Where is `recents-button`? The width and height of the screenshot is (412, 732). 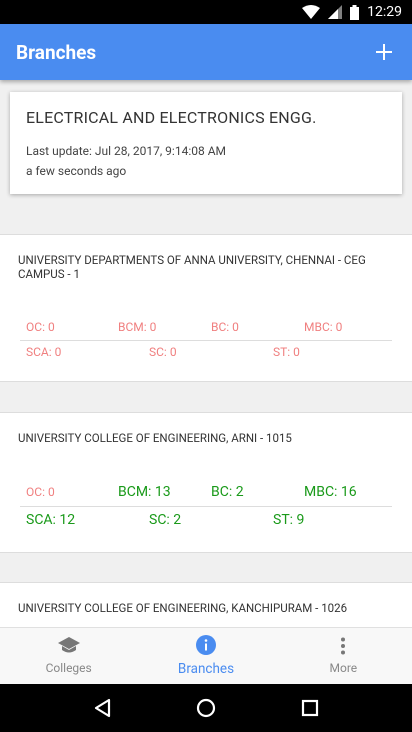
recents-button is located at coordinates (310, 708).